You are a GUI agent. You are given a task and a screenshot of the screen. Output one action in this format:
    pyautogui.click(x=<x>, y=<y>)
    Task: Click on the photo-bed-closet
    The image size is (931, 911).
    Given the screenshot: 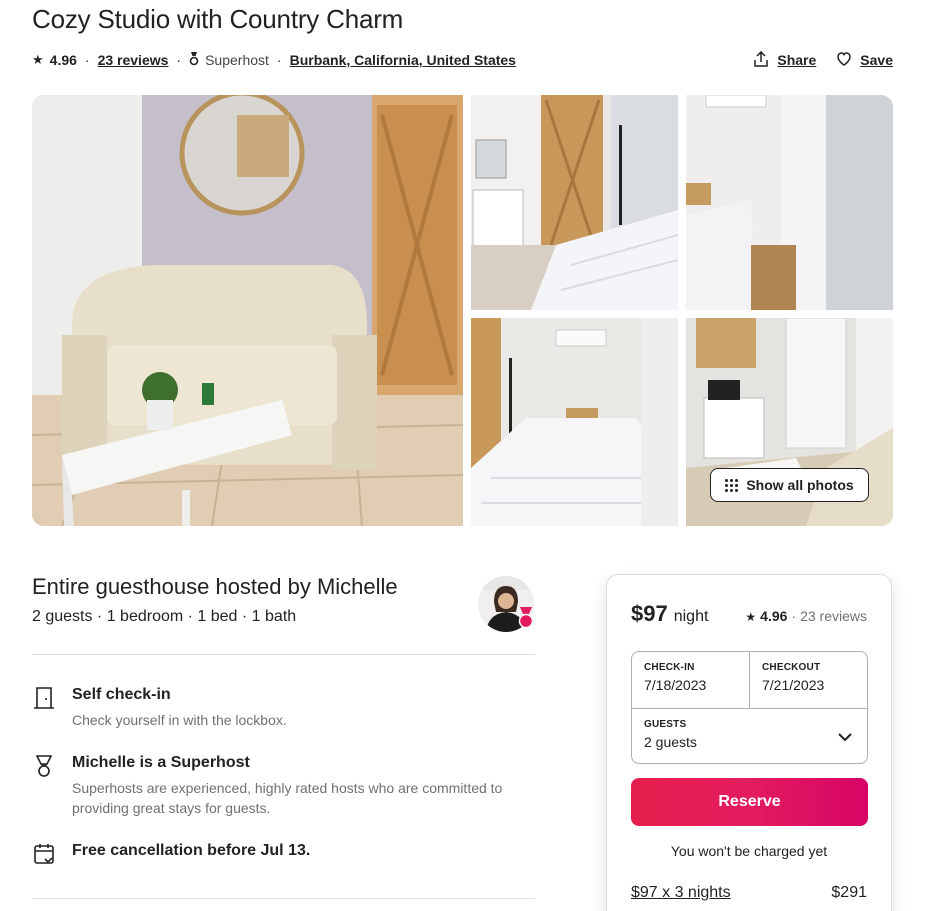 What is the action you would take?
    pyautogui.click(x=789, y=202)
    